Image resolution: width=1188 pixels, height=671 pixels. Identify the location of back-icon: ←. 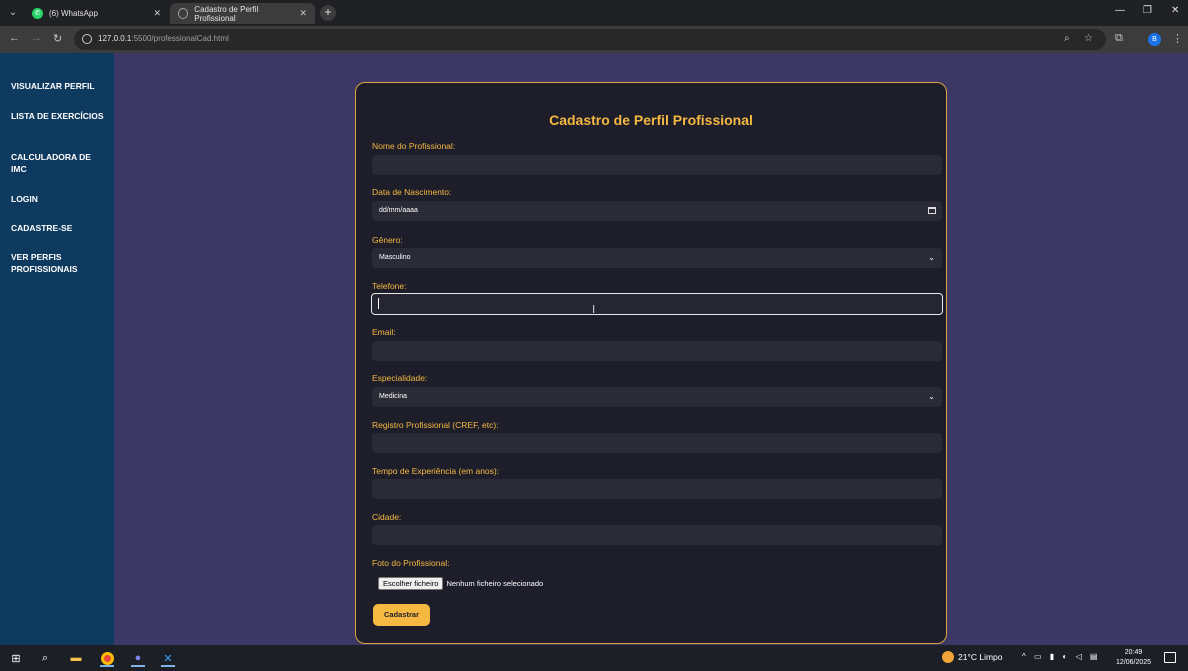
(14, 38).